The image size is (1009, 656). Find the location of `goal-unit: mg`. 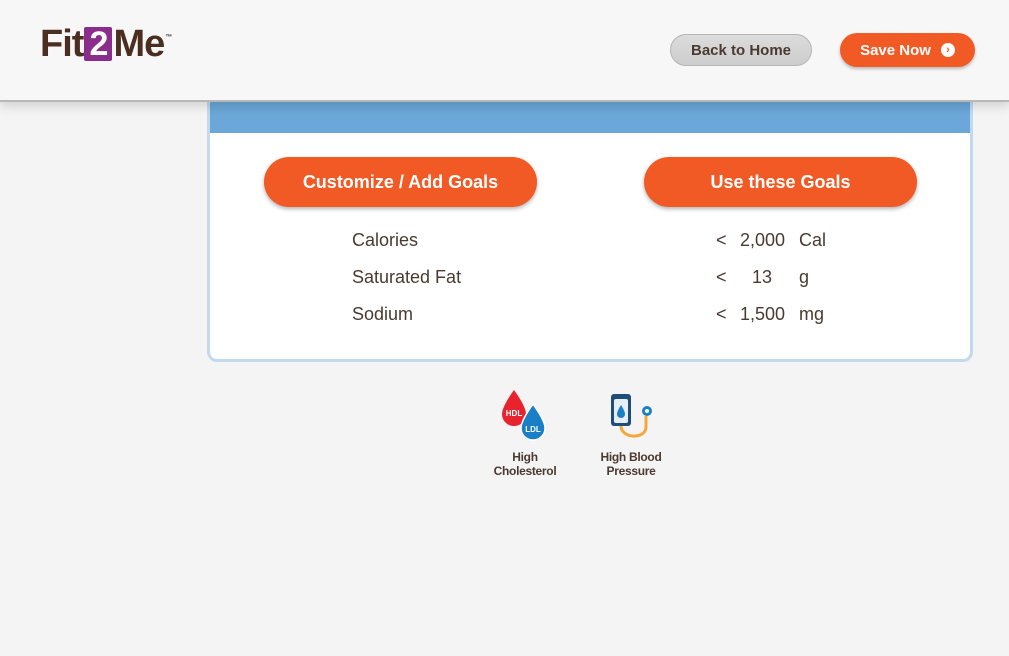

goal-unit: mg is located at coordinates (812, 314).